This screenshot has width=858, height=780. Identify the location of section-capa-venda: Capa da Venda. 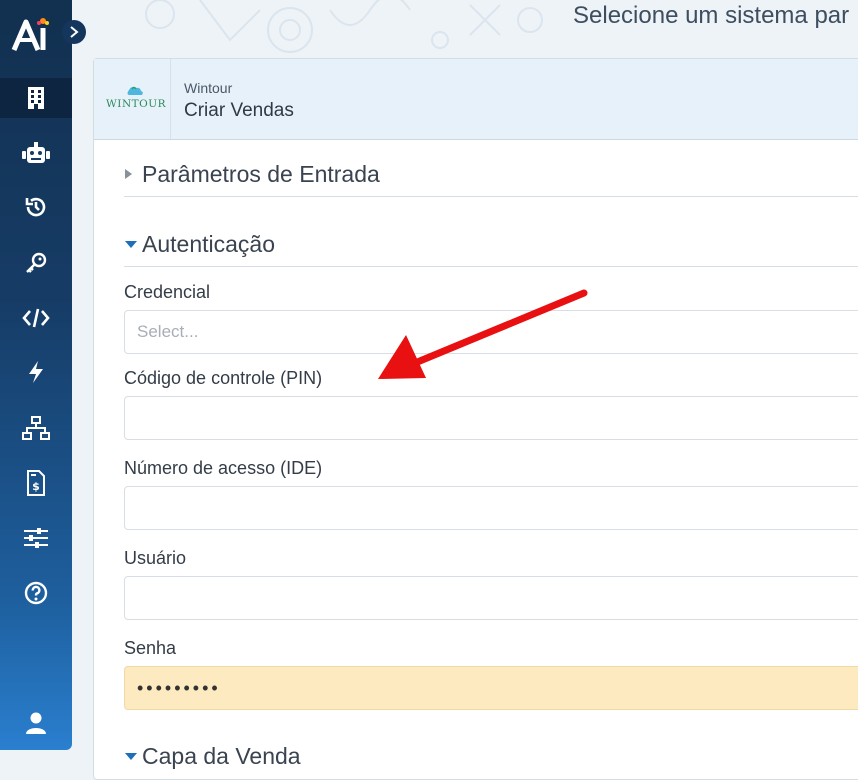
(491, 756).